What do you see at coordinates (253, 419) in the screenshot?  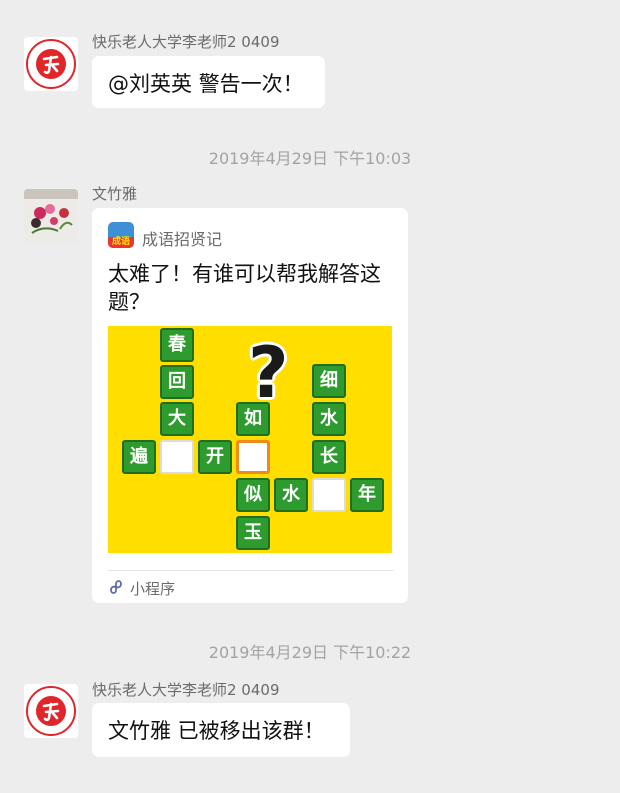 I see `puzzle-tile: 如` at bounding box center [253, 419].